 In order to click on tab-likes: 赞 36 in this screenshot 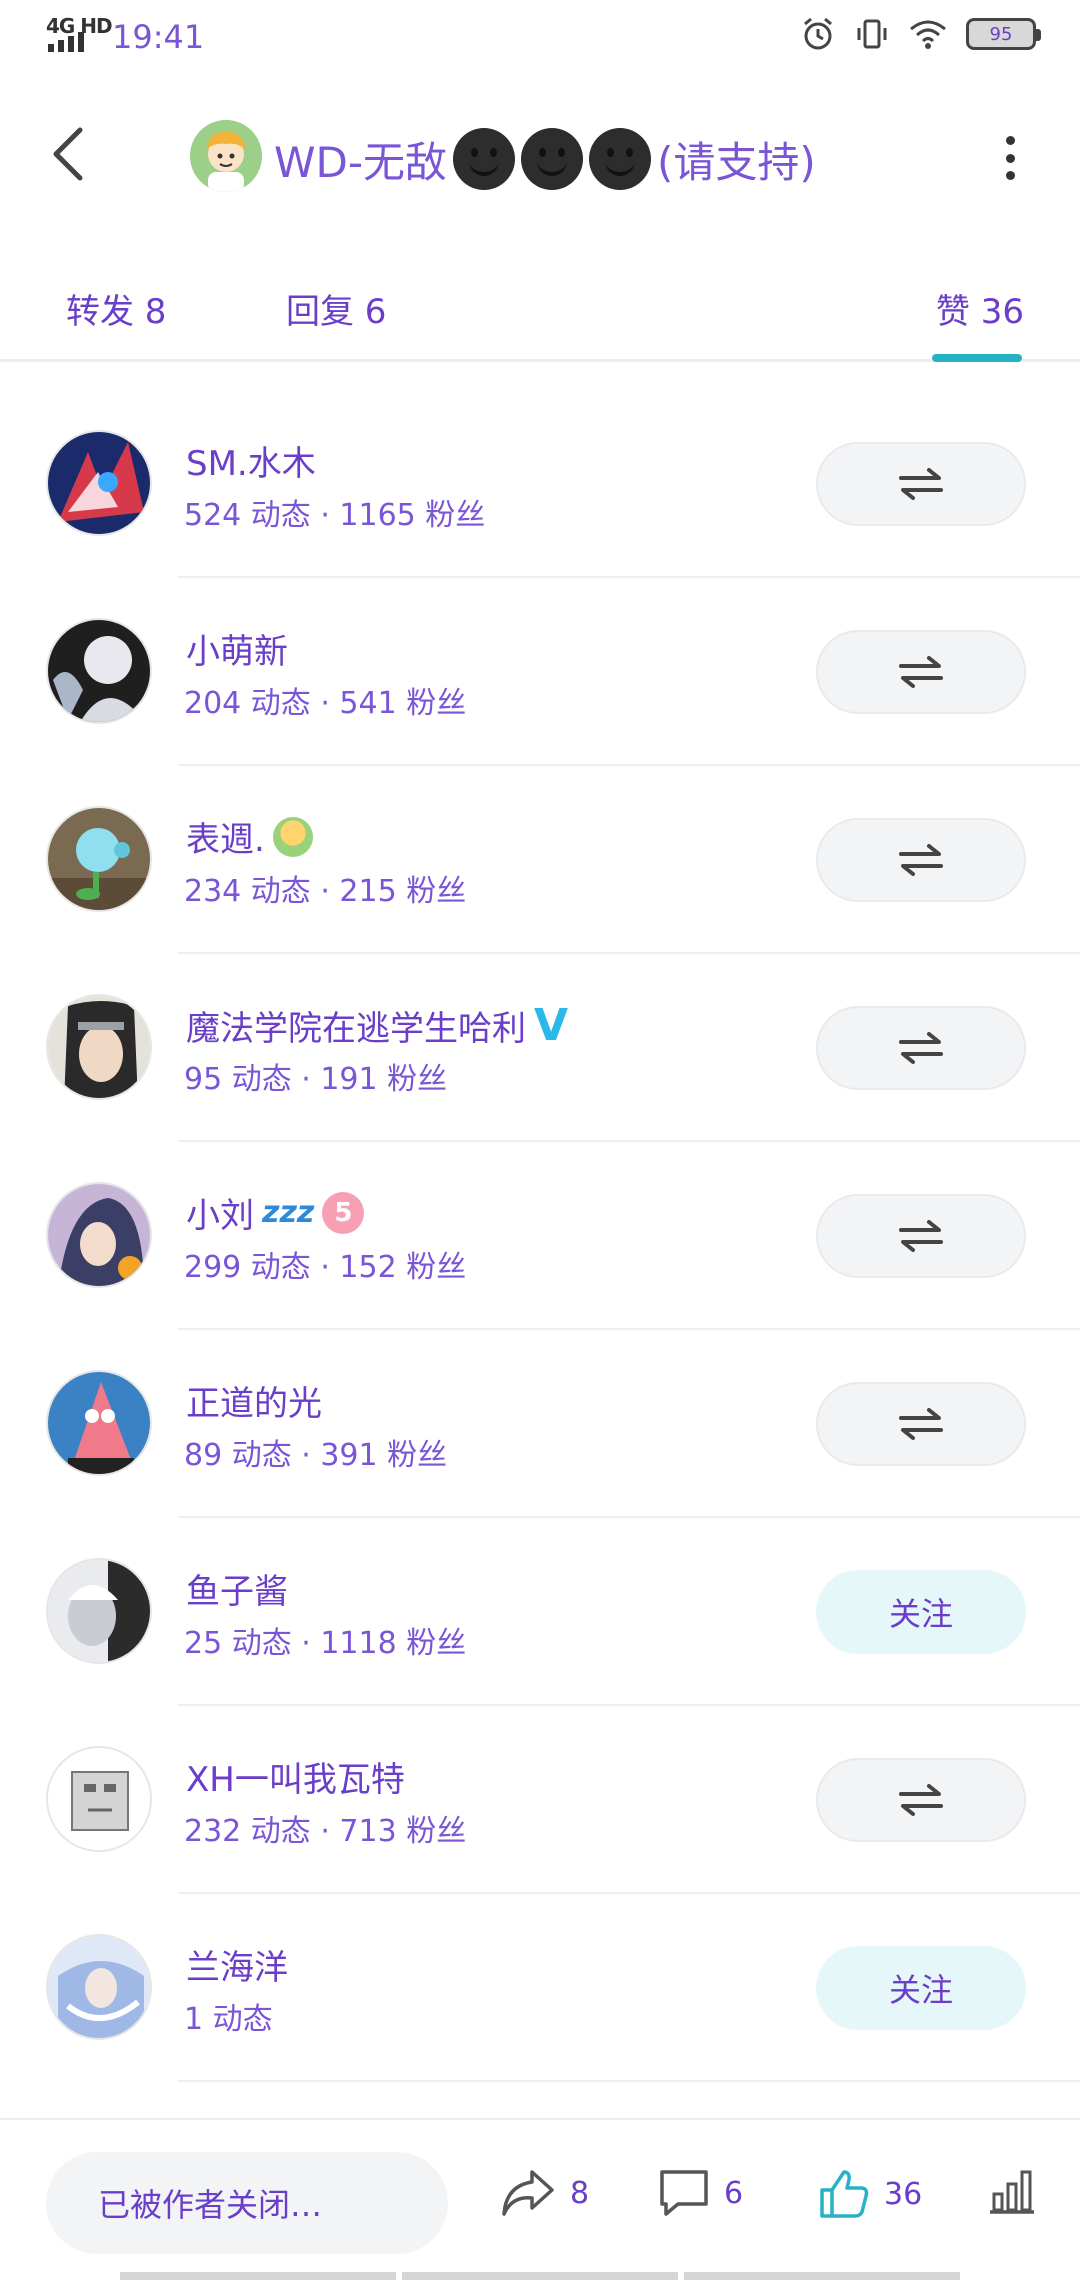, I will do `click(980, 308)`.